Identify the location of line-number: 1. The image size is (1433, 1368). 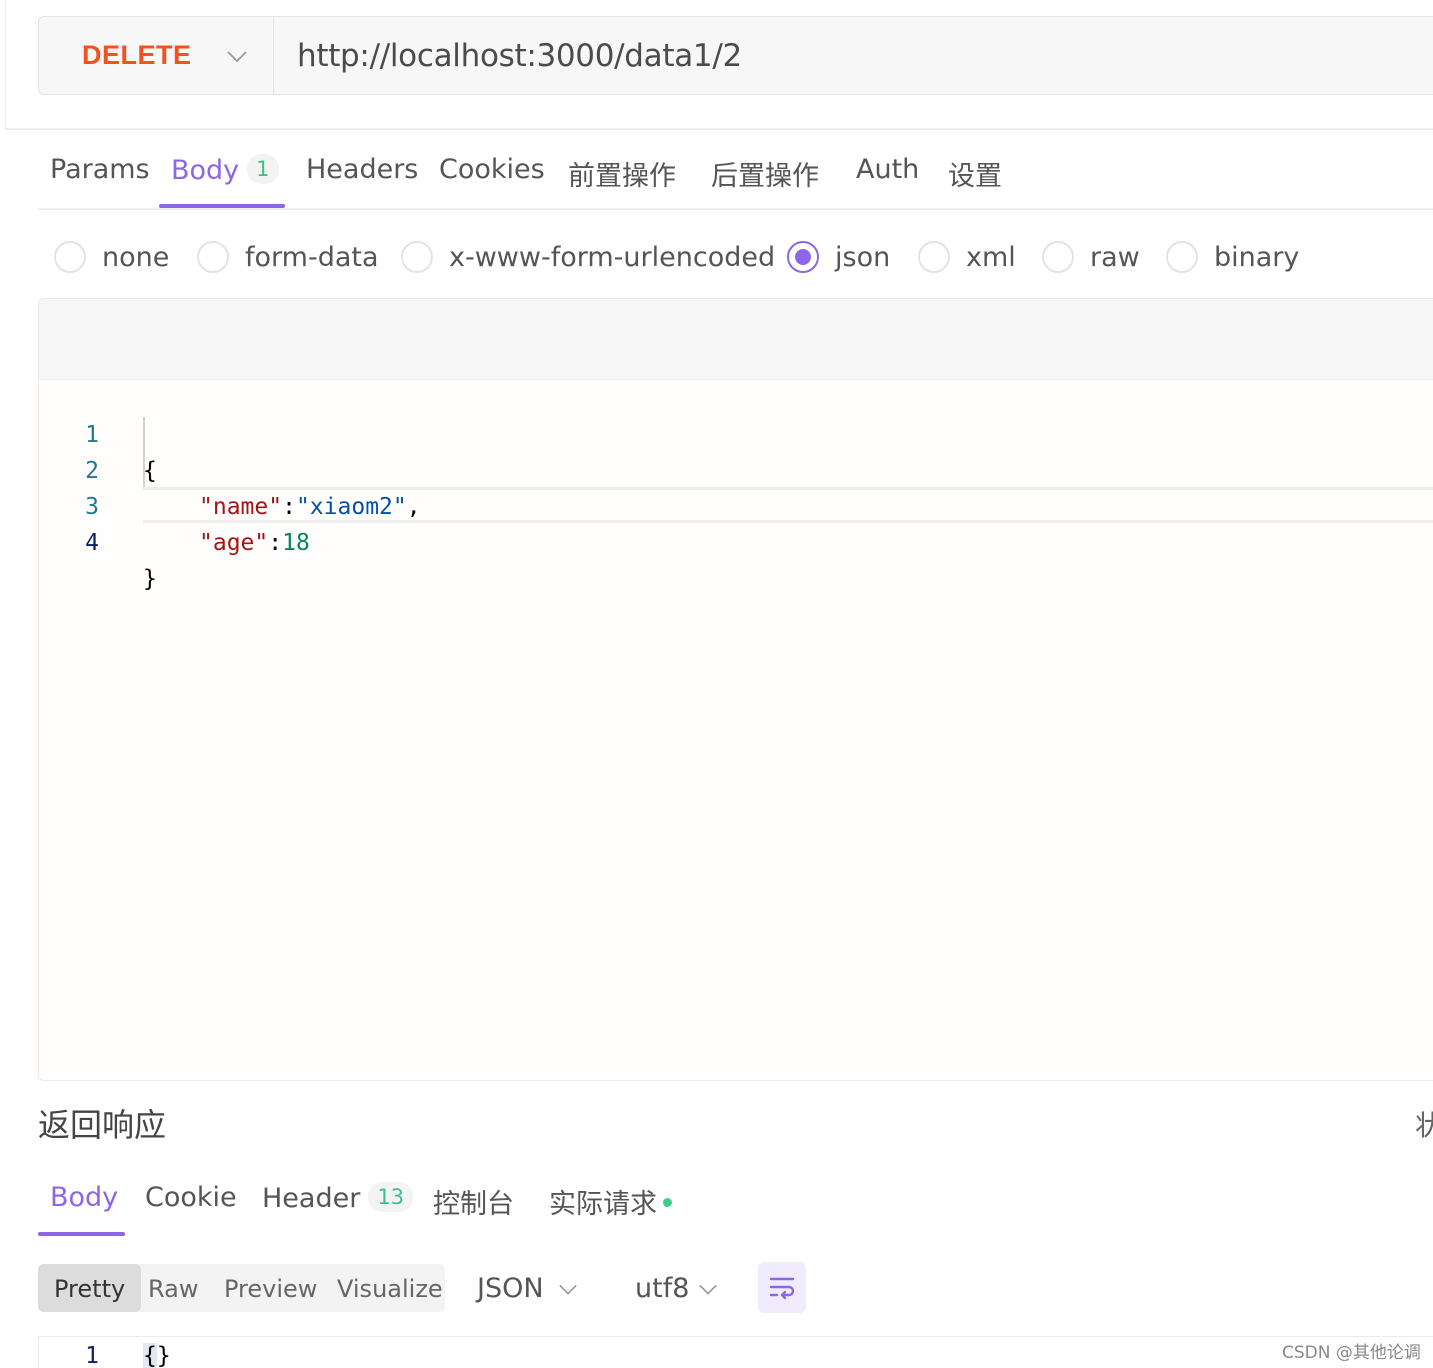
(92, 1355).